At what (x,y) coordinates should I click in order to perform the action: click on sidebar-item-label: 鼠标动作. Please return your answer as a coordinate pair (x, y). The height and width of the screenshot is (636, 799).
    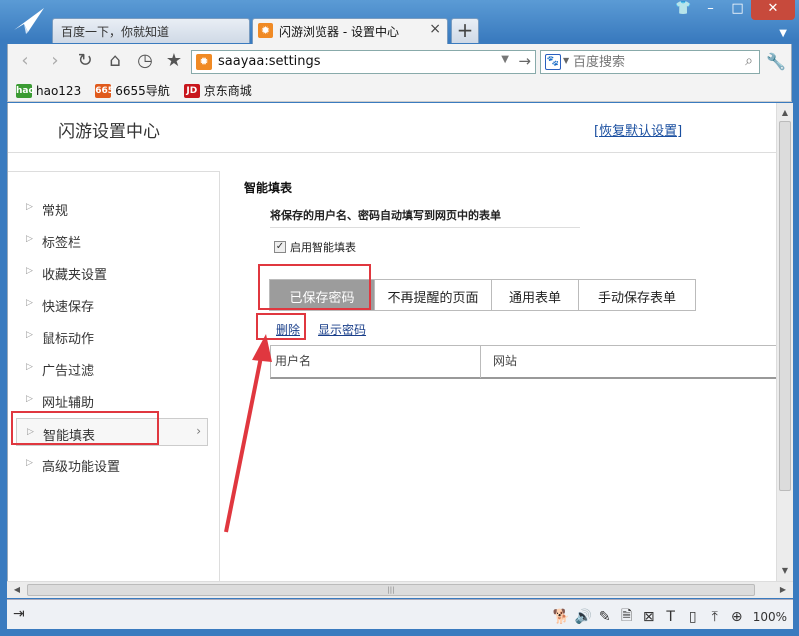
    Looking at the image, I should click on (68, 339).